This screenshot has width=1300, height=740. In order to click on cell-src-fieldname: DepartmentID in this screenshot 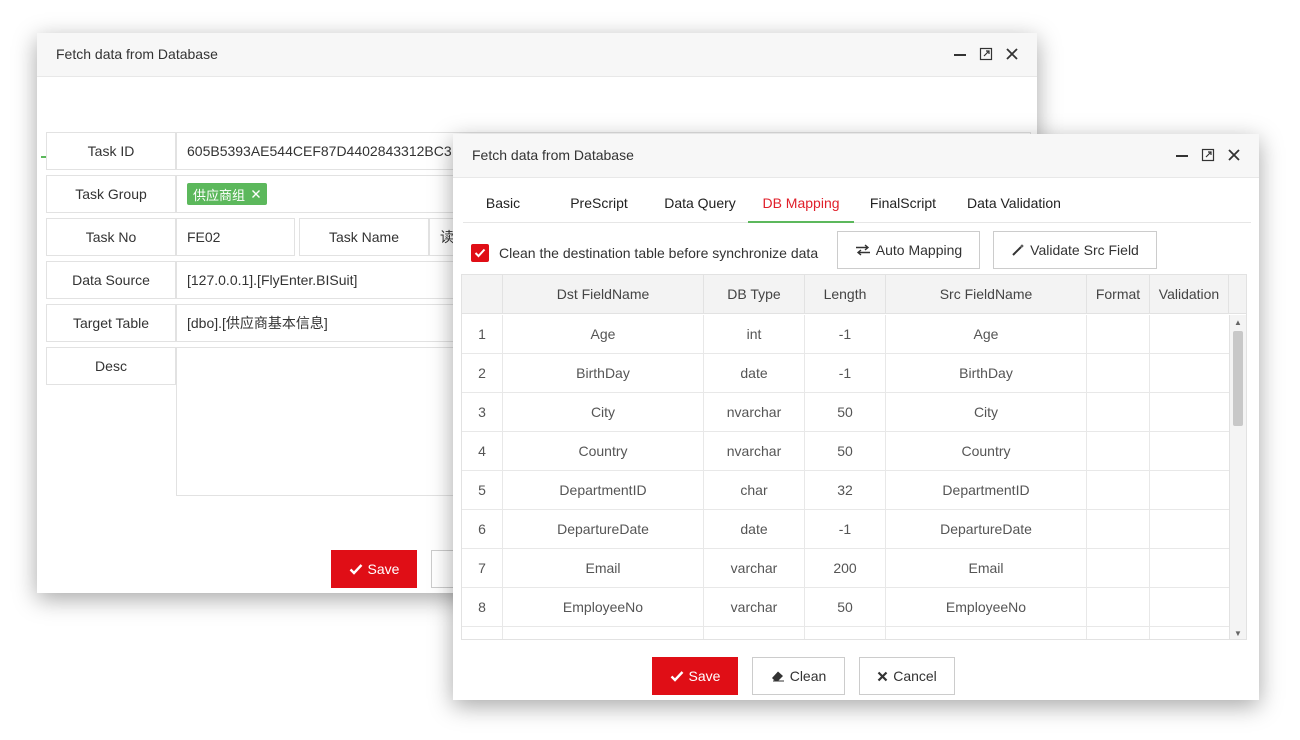, I will do `click(986, 490)`.